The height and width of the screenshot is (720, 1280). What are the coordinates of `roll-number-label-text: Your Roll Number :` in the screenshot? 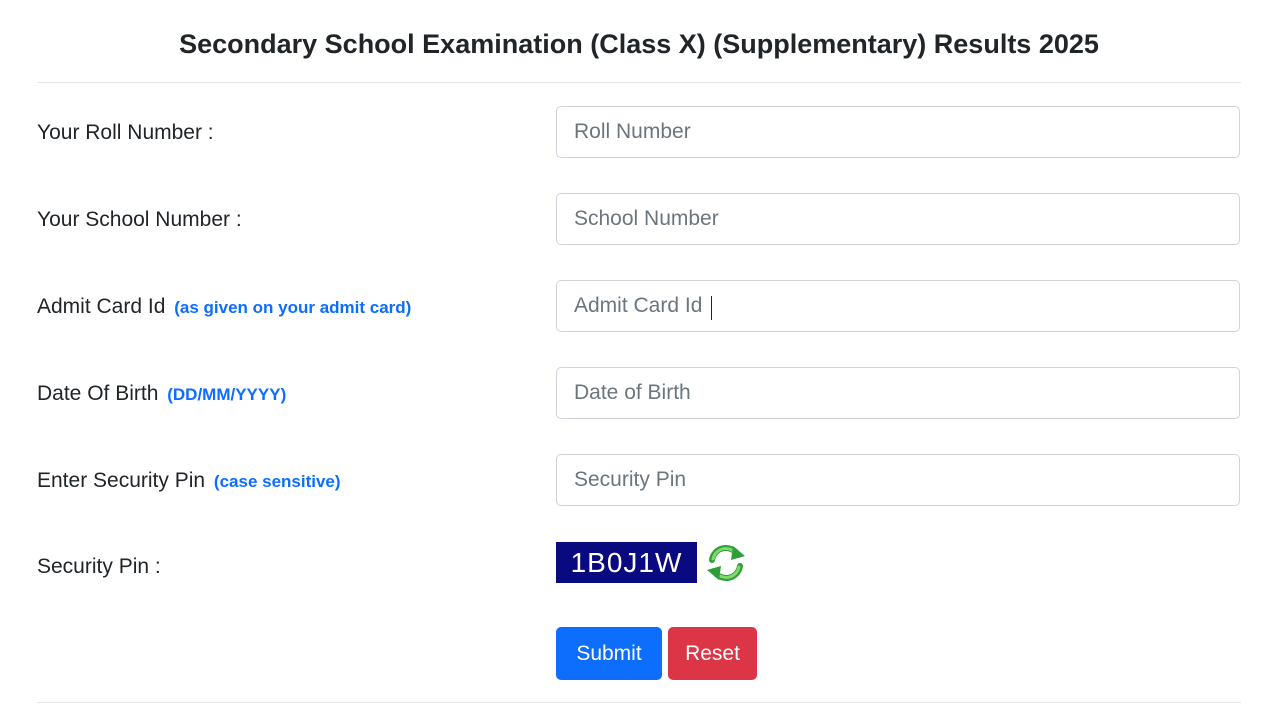 It's located at (125, 132).